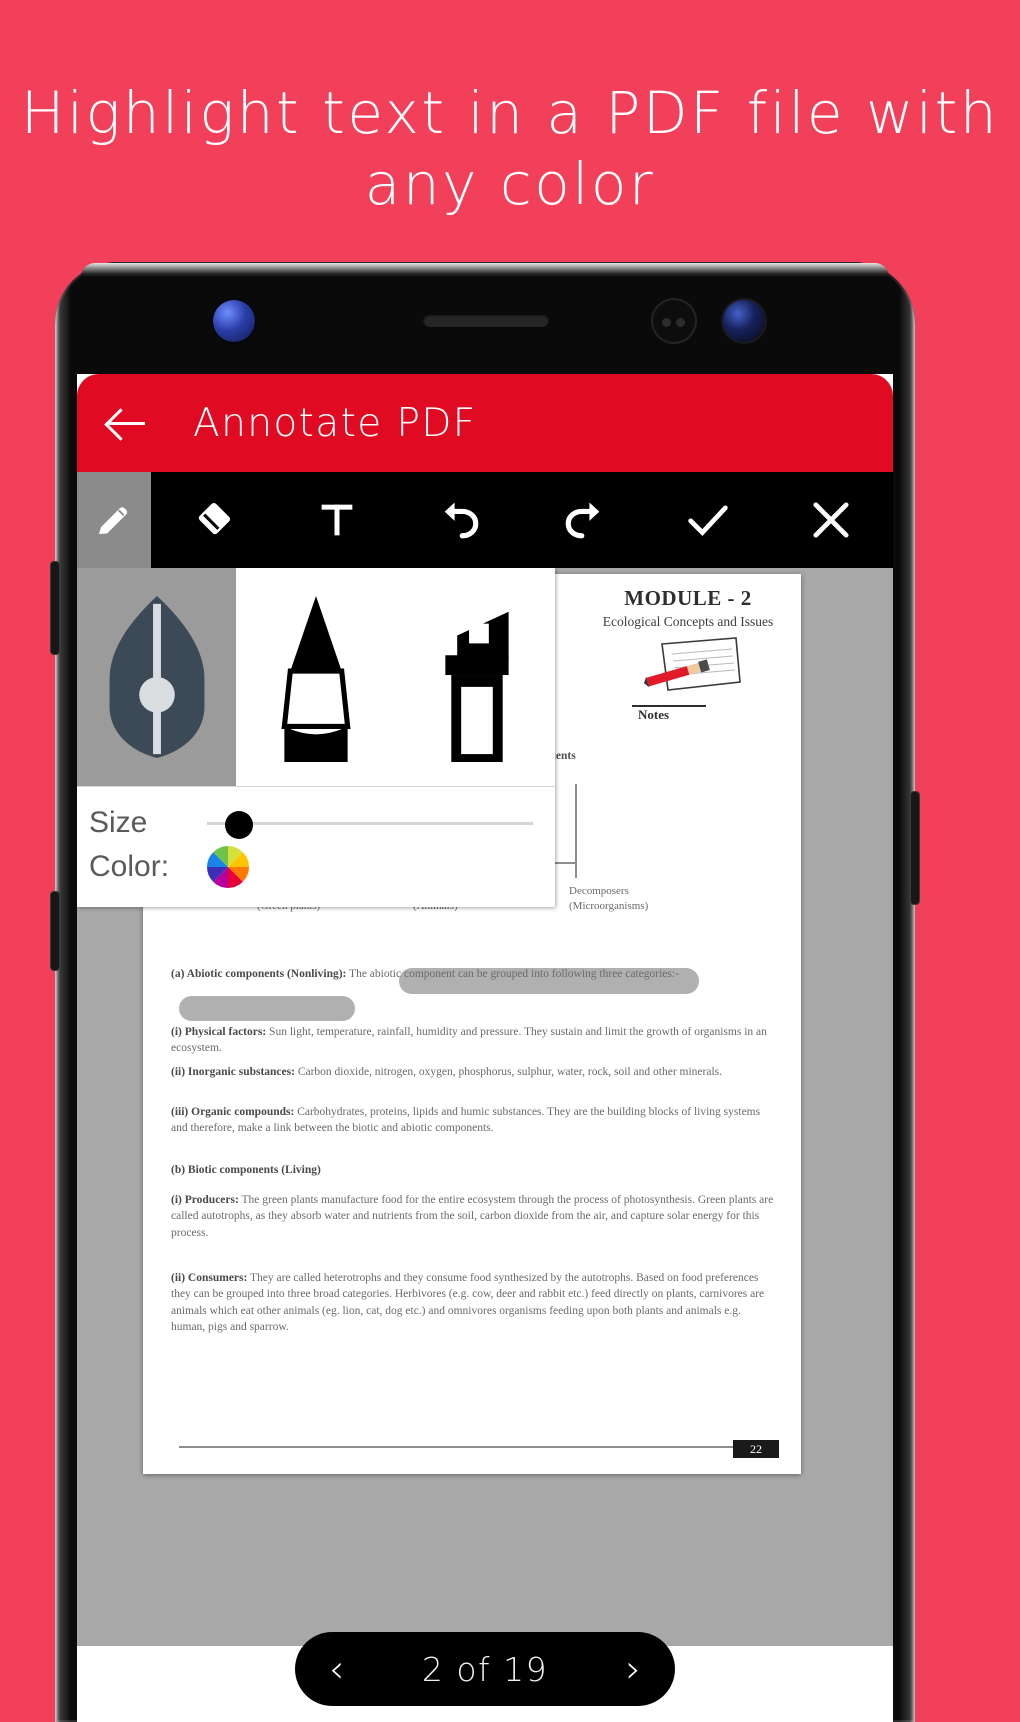 The height and width of the screenshot is (1722, 1020). Describe the element at coordinates (209, 1278) in the screenshot. I see `paragraph-lead: (ii) Consumers:` at that location.